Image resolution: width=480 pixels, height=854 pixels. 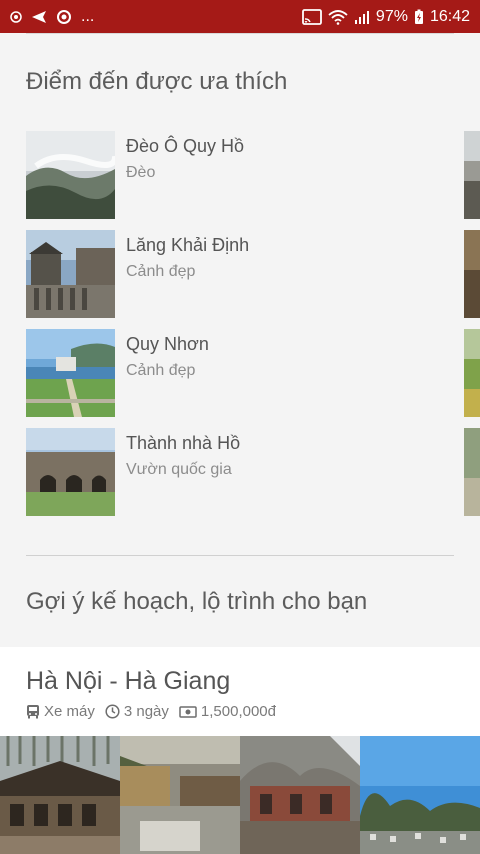 I want to click on plan-duration-label: 3 ngày, so click(x=146, y=711).